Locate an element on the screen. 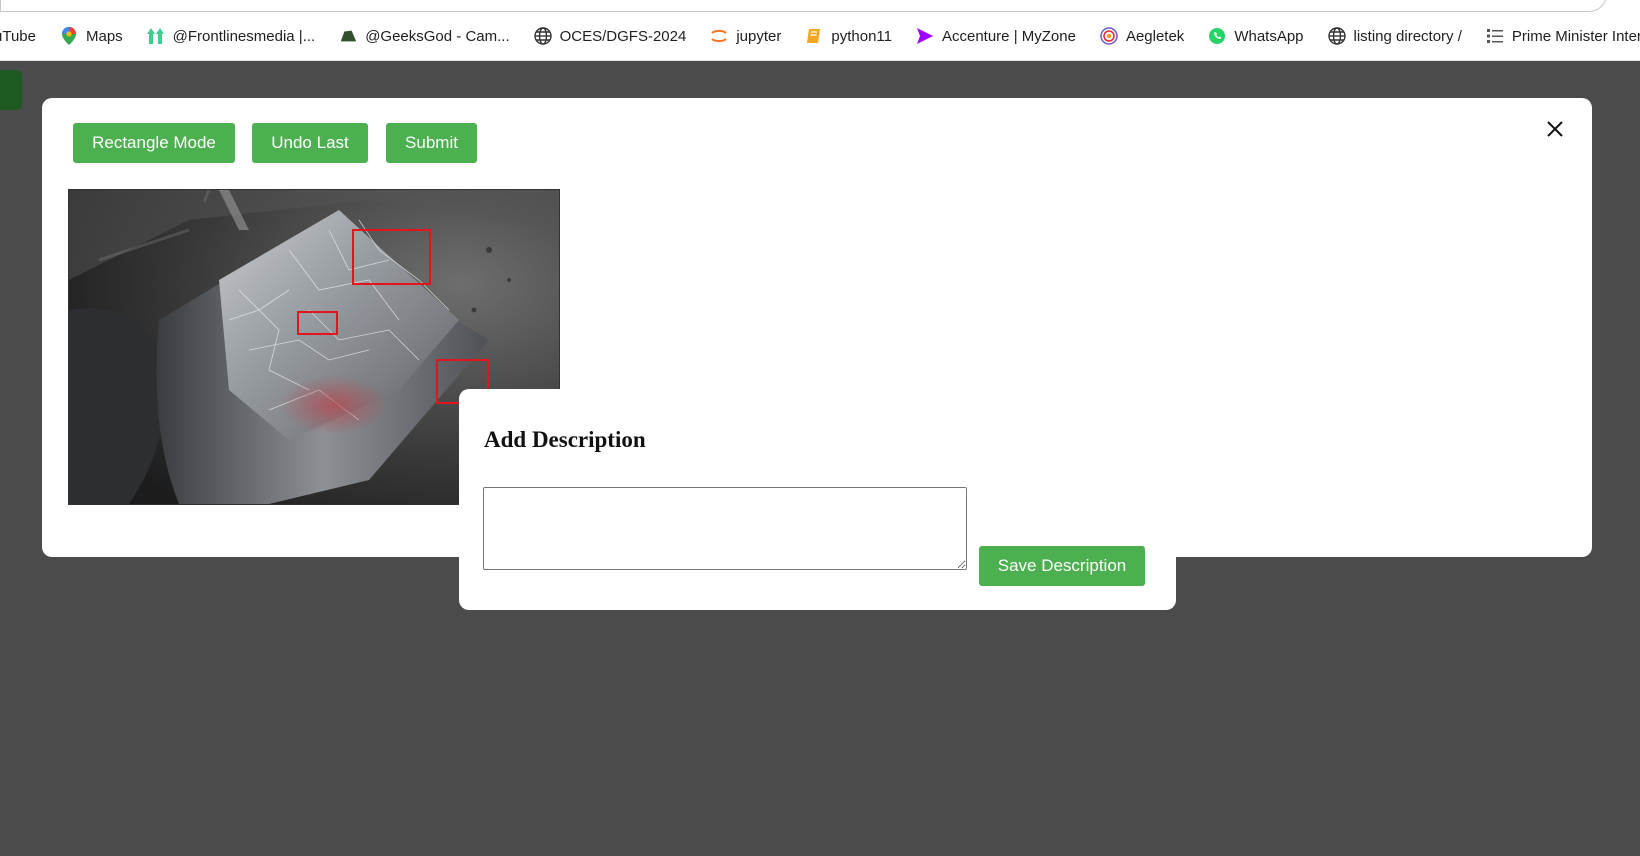  bookmark-accenture: Accenture | MyZone is located at coordinates (996, 36).